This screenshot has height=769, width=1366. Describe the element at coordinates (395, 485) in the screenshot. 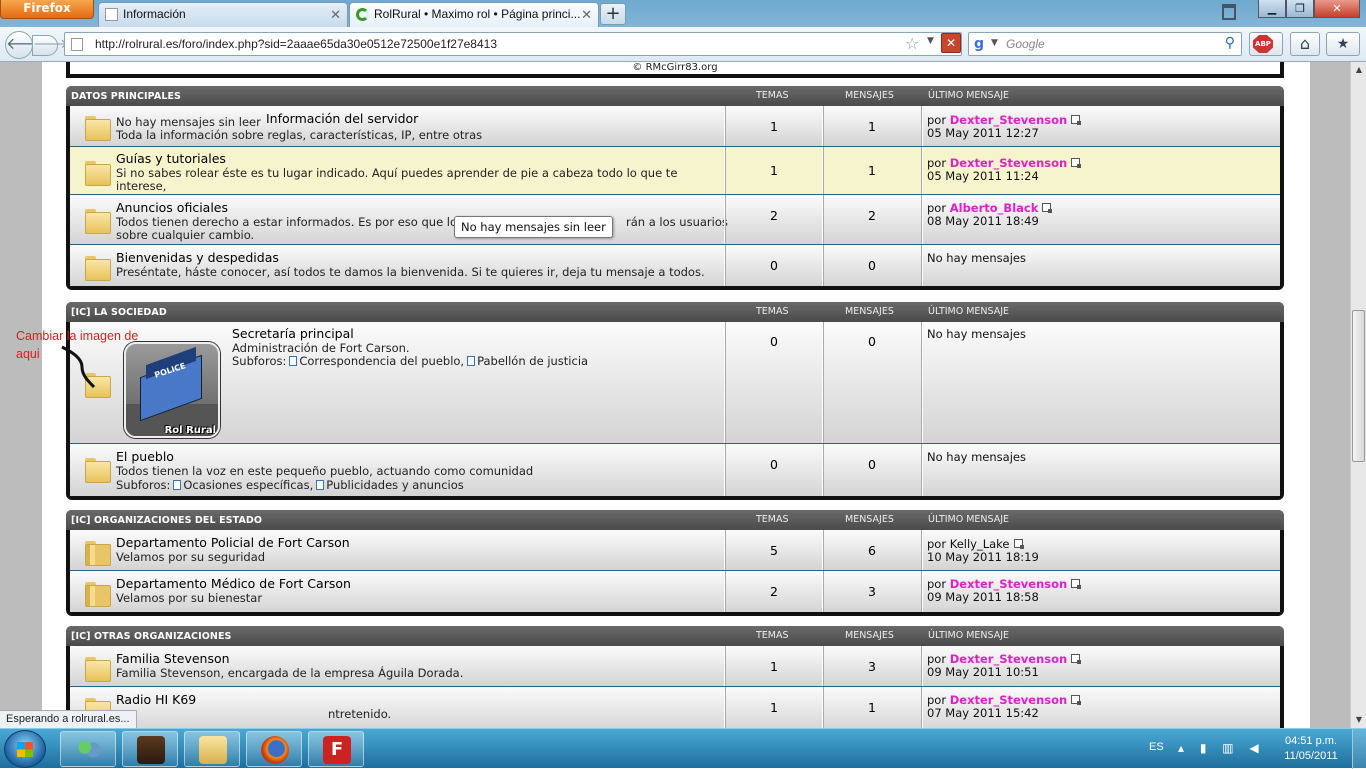

I see `subforum-link: Publicidades y anuncios` at that location.